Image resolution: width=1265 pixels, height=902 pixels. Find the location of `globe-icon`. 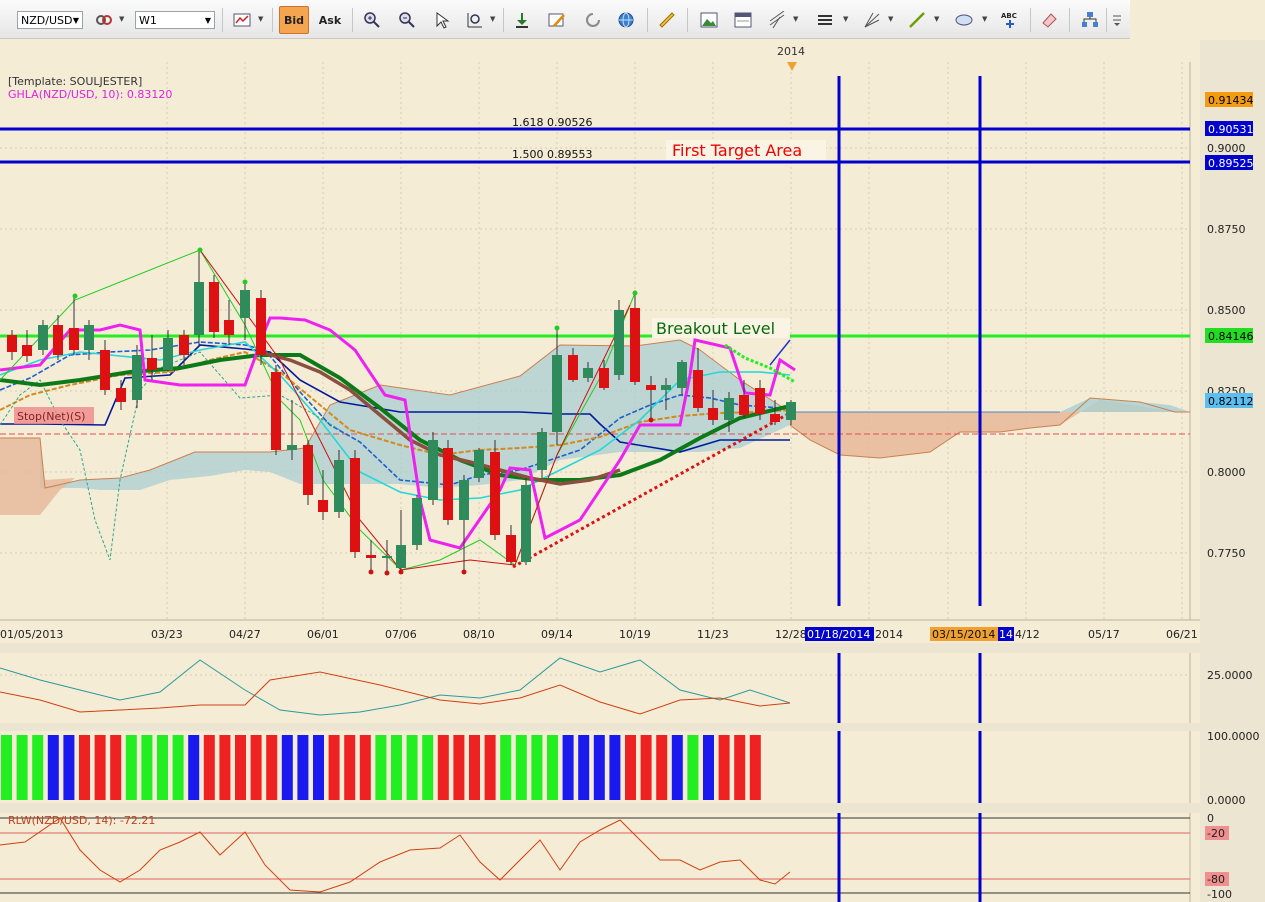

globe-icon is located at coordinates (626, 20).